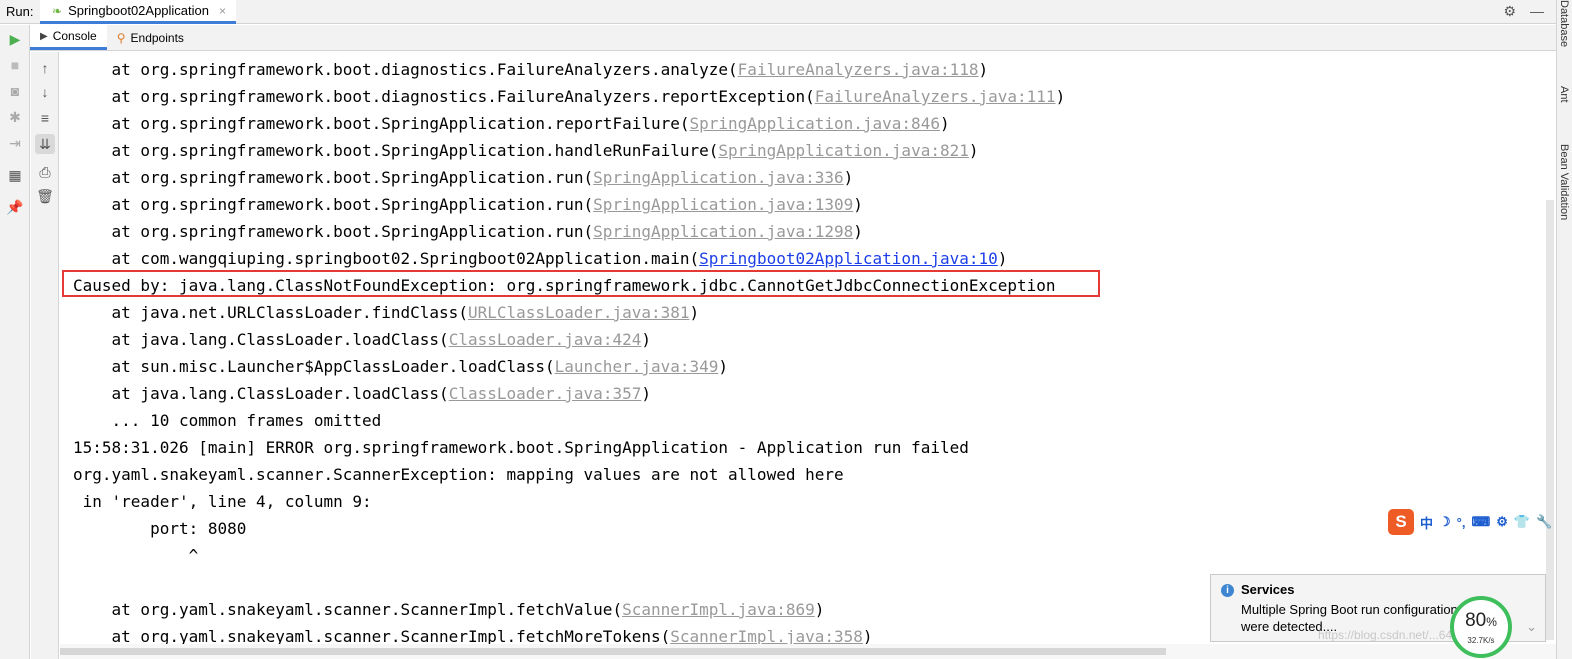  Describe the element at coordinates (843, 150) in the screenshot. I see `source-link: SpringApplication.java:821` at that location.